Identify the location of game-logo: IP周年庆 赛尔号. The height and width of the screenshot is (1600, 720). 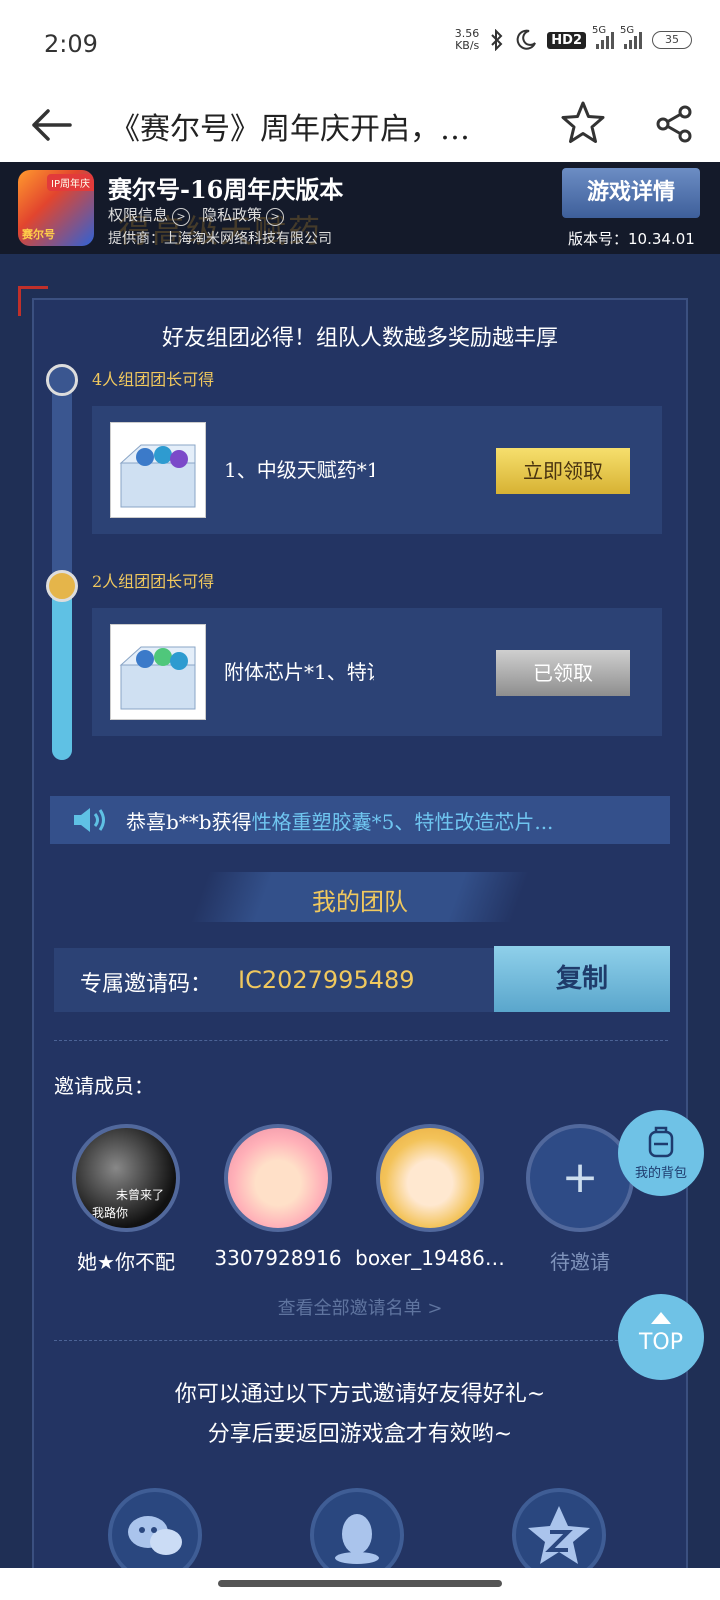
(56, 208).